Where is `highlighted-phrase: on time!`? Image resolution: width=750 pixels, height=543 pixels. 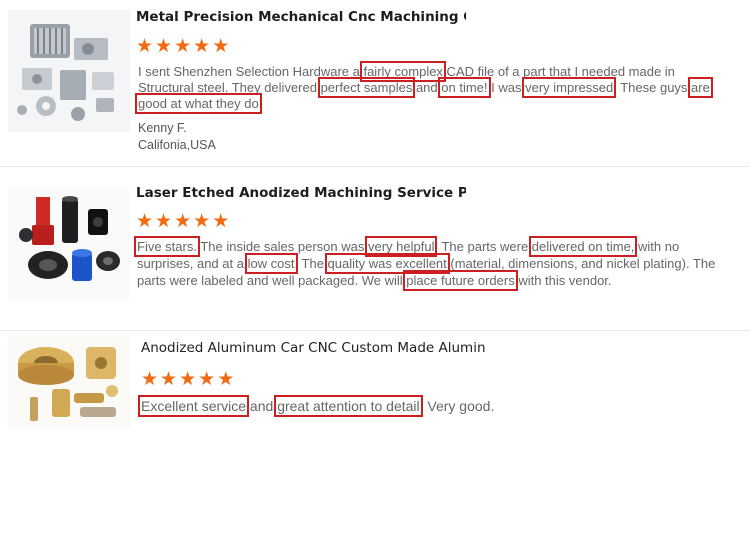
highlighted-phrase: on time! is located at coordinates (464, 87).